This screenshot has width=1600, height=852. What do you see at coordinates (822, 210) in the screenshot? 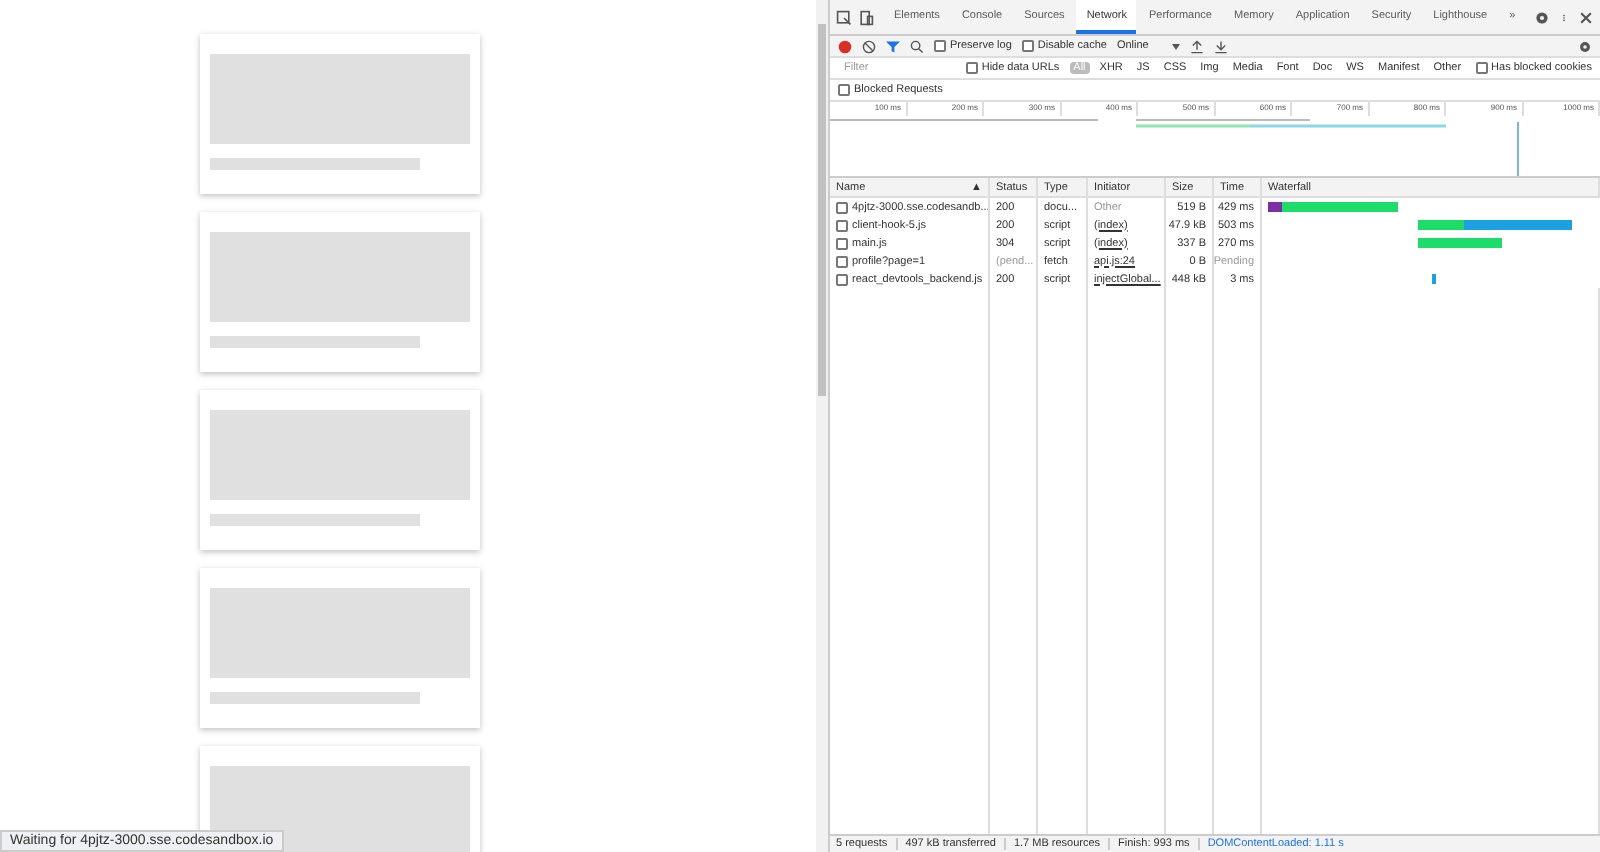
I see `scrollbar-thumb` at bounding box center [822, 210].